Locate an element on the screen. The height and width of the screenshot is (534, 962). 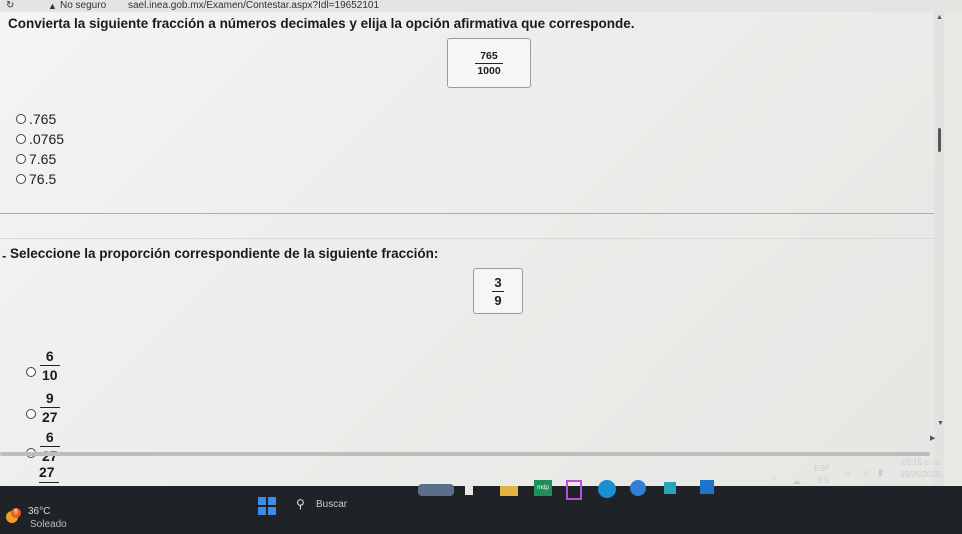
mail-app-icon: mdp is located at coordinates (543, 488).